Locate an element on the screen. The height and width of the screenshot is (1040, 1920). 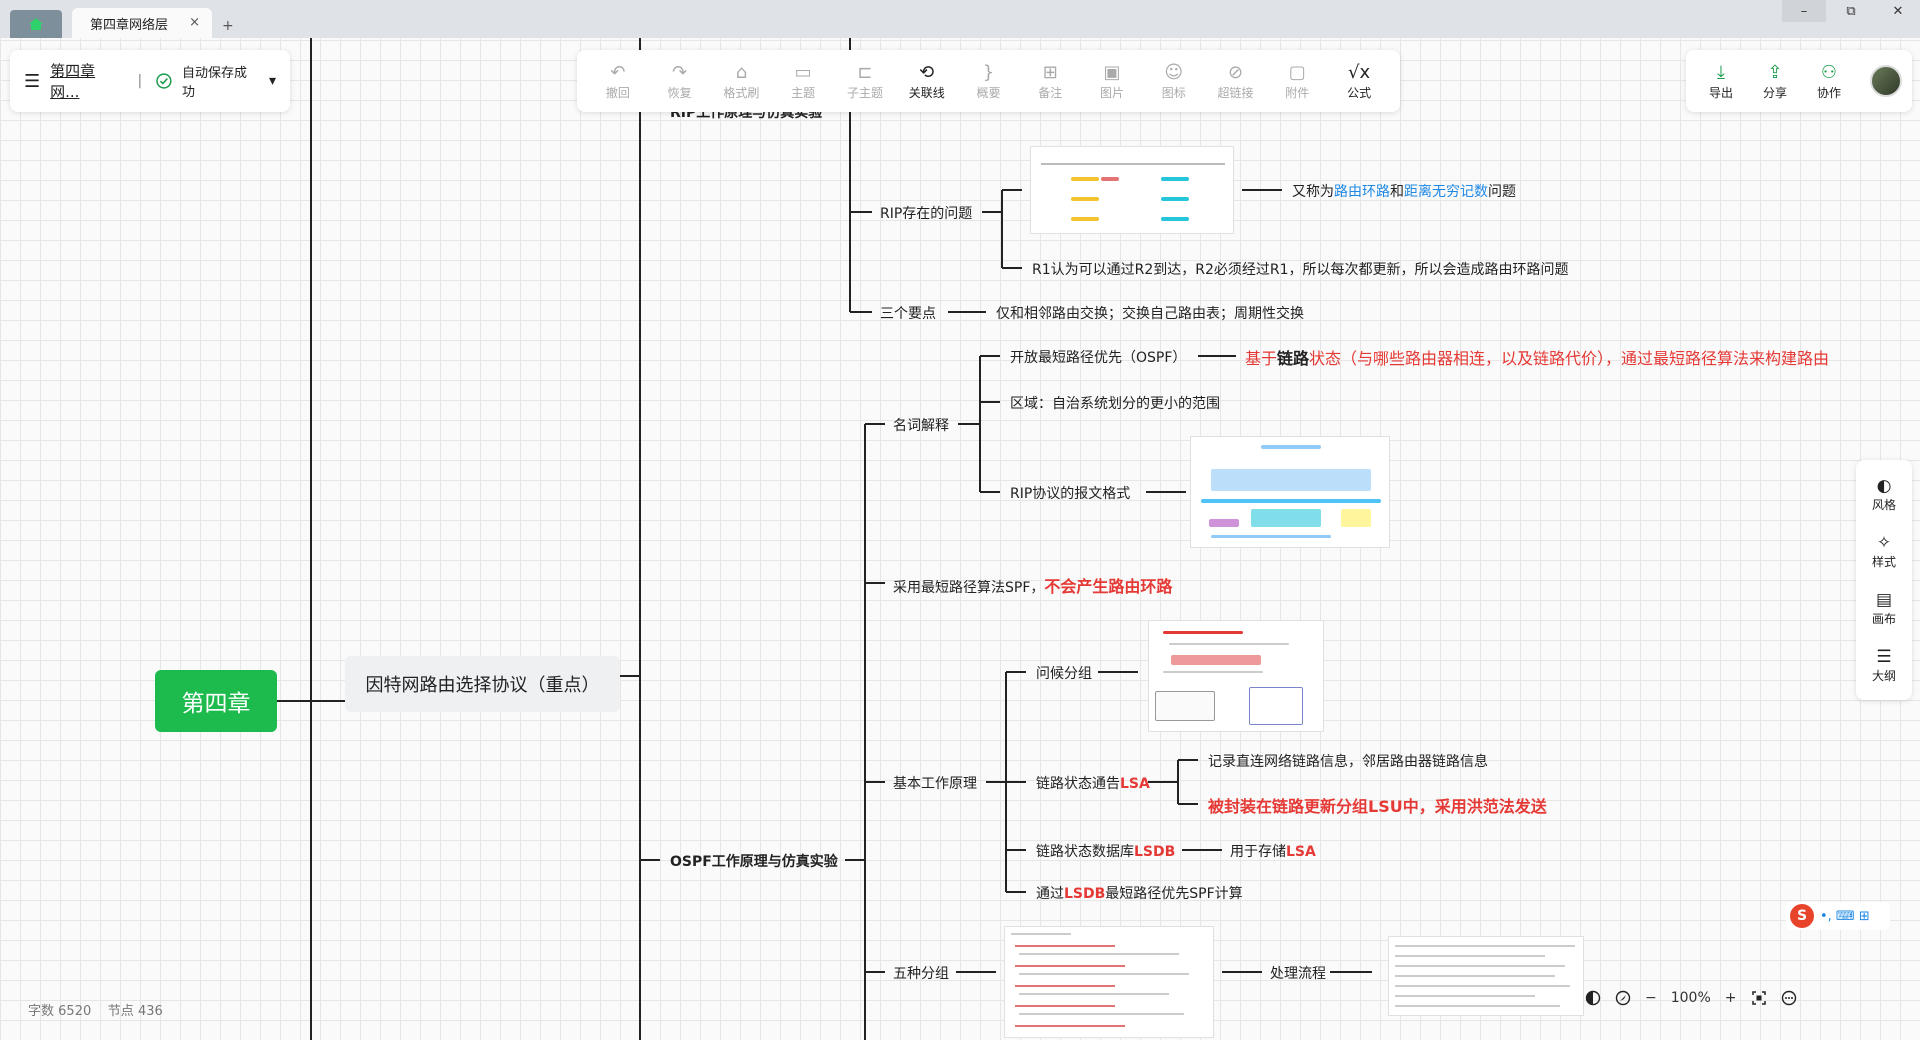
attachment-button: ▢ 附件 is located at coordinates (1297, 81).